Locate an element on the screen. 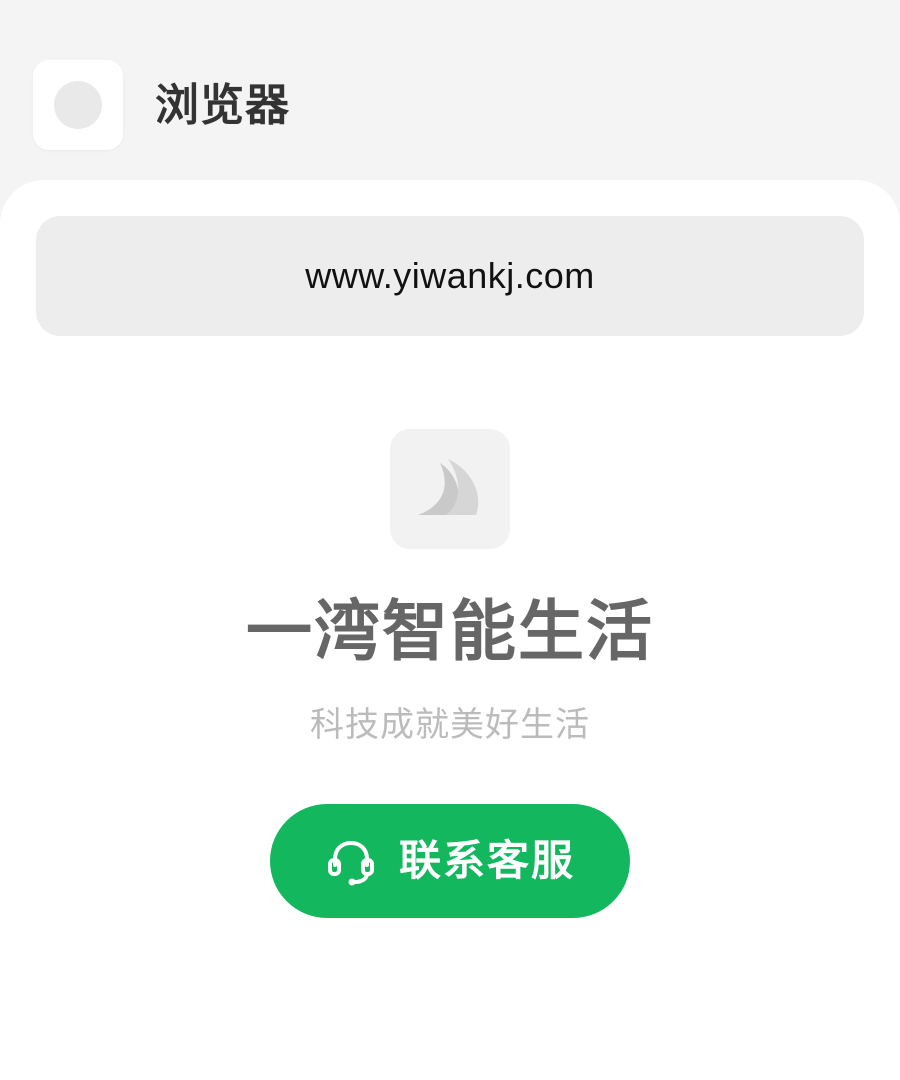 This screenshot has height=1080, width=900. placeholder-circle-icon is located at coordinates (78, 105).